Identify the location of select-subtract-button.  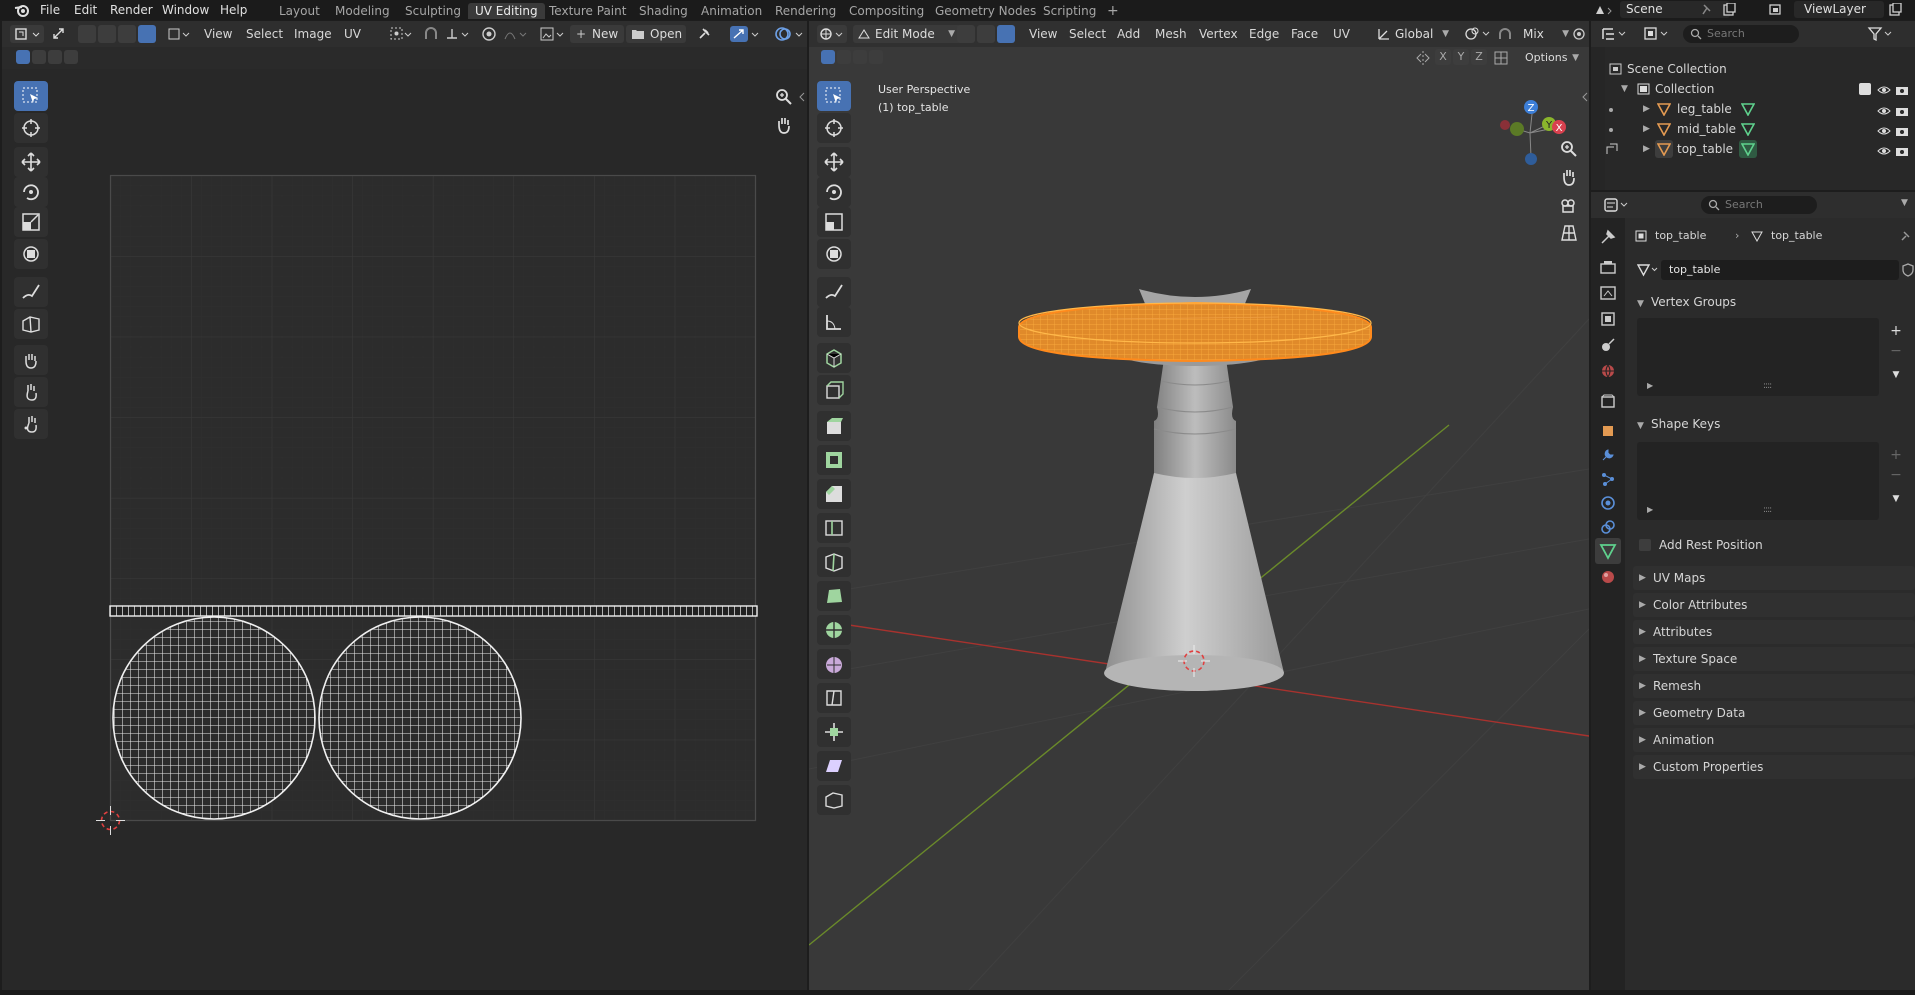
(55, 57).